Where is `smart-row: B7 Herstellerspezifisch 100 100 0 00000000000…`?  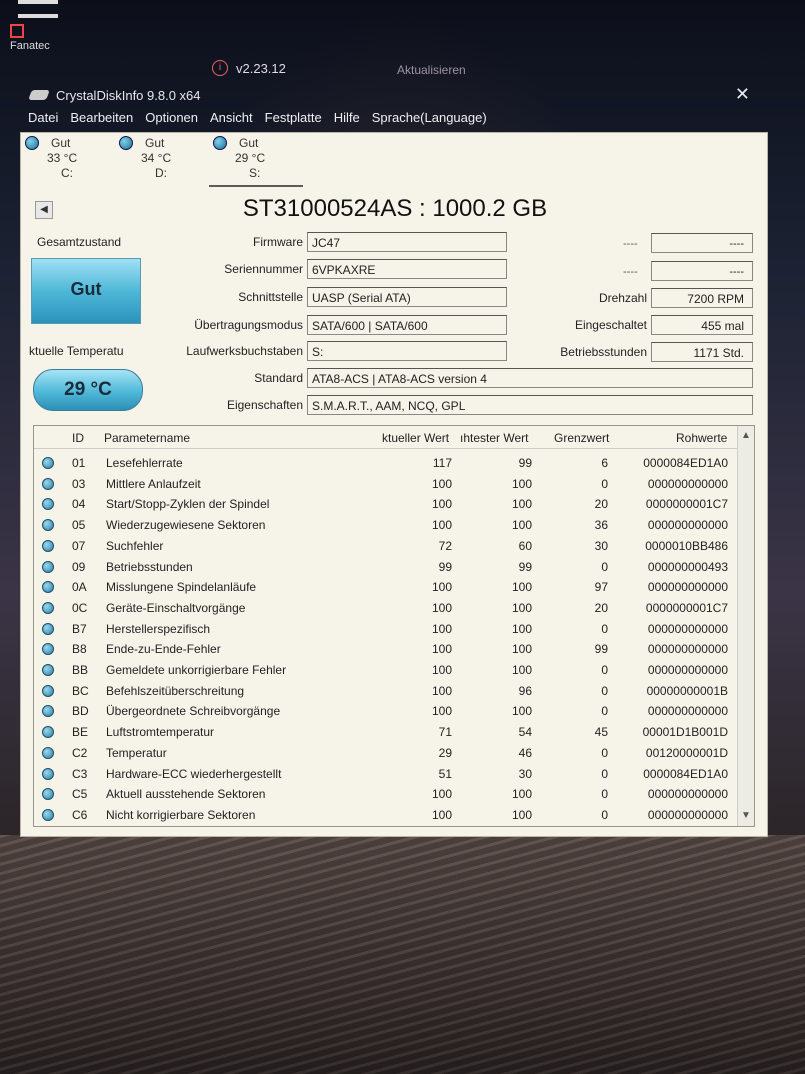 smart-row: B7 Herstellerspezifisch 100 100 0 00000000000… is located at coordinates (394, 629).